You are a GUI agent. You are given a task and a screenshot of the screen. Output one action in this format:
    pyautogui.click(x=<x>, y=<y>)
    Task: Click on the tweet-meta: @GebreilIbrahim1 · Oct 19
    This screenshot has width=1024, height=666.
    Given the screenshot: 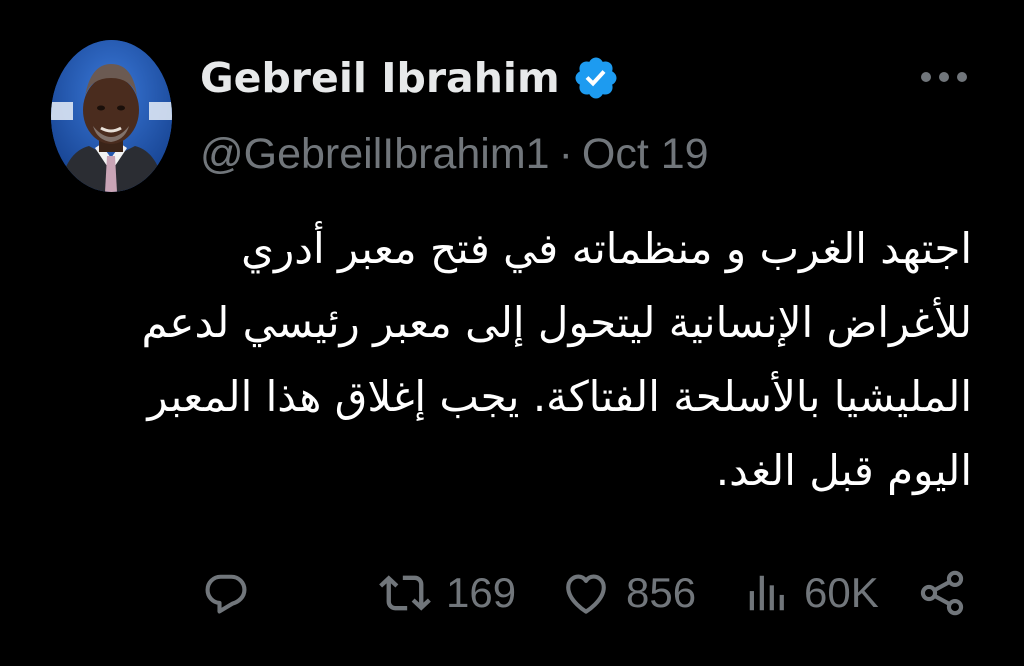 What is the action you would take?
    pyautogui.click(x=454, y=154)
    